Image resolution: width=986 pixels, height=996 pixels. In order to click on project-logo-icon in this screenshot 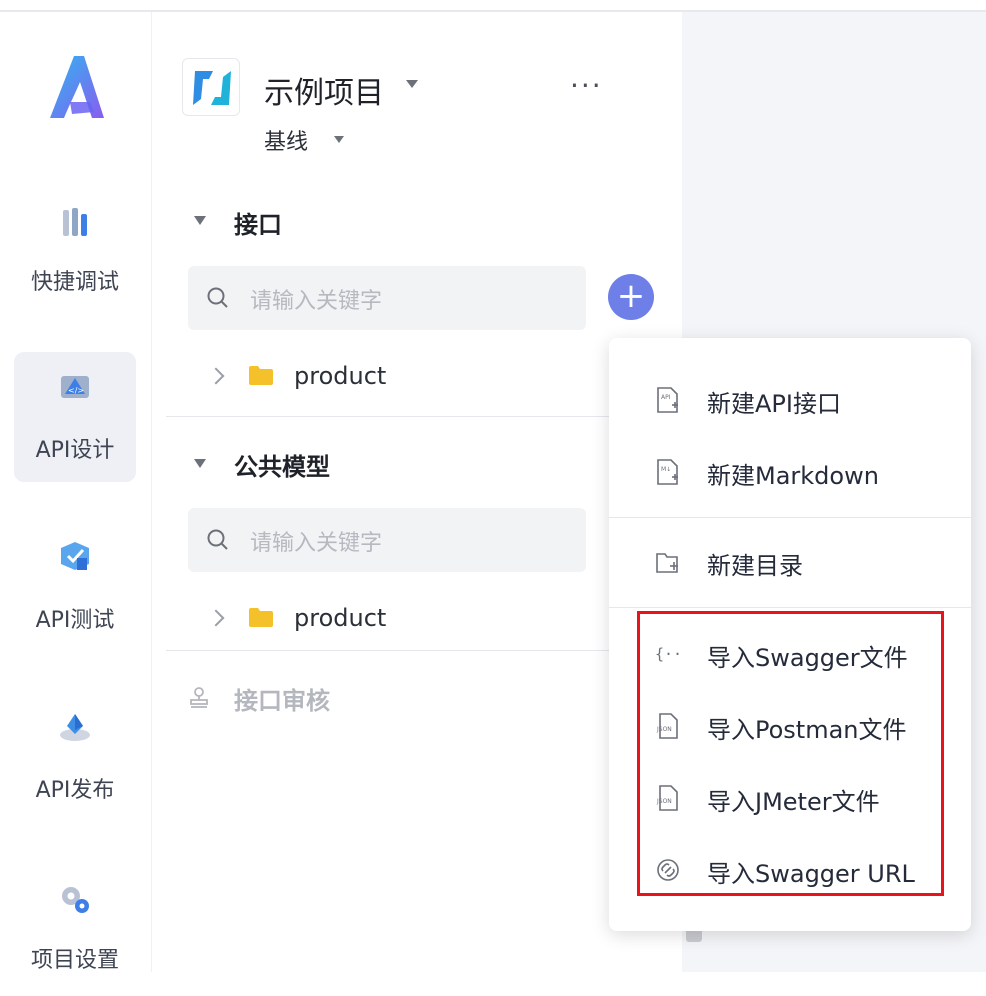, I will do `click(212, 88)`.